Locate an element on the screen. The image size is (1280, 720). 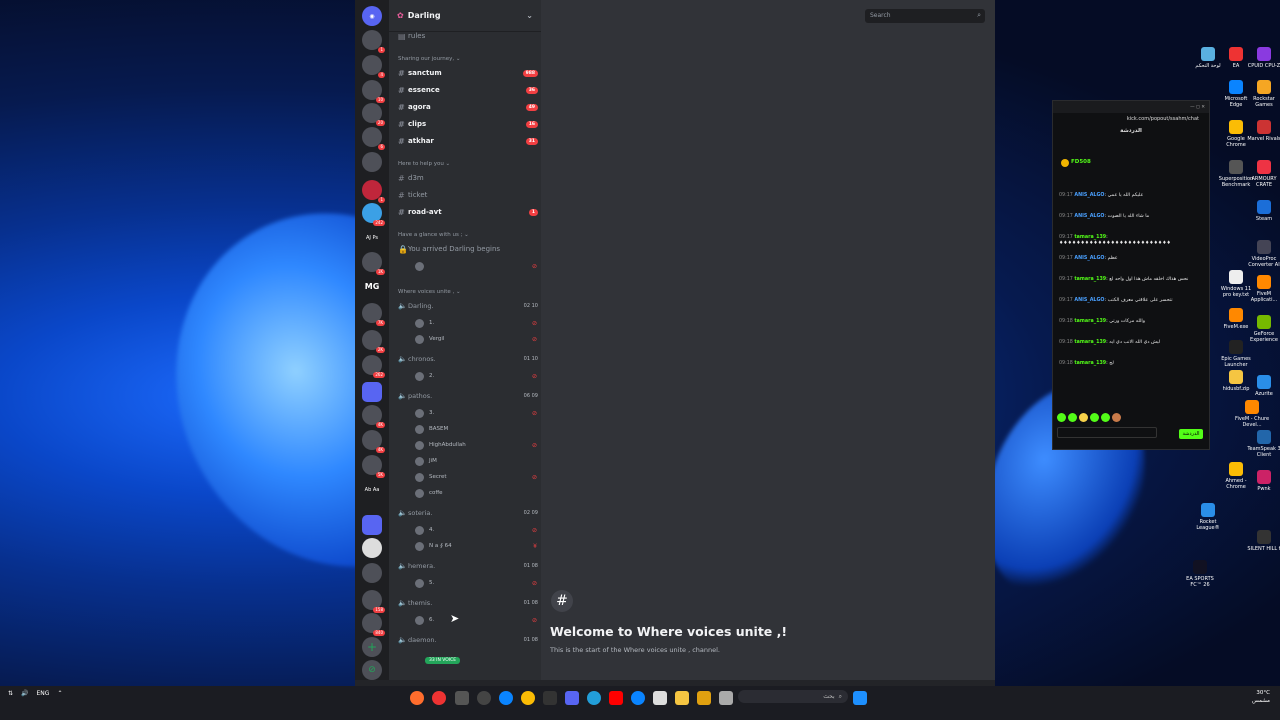
channel-agora: # agora 49 is located at coordinates (468, 107).